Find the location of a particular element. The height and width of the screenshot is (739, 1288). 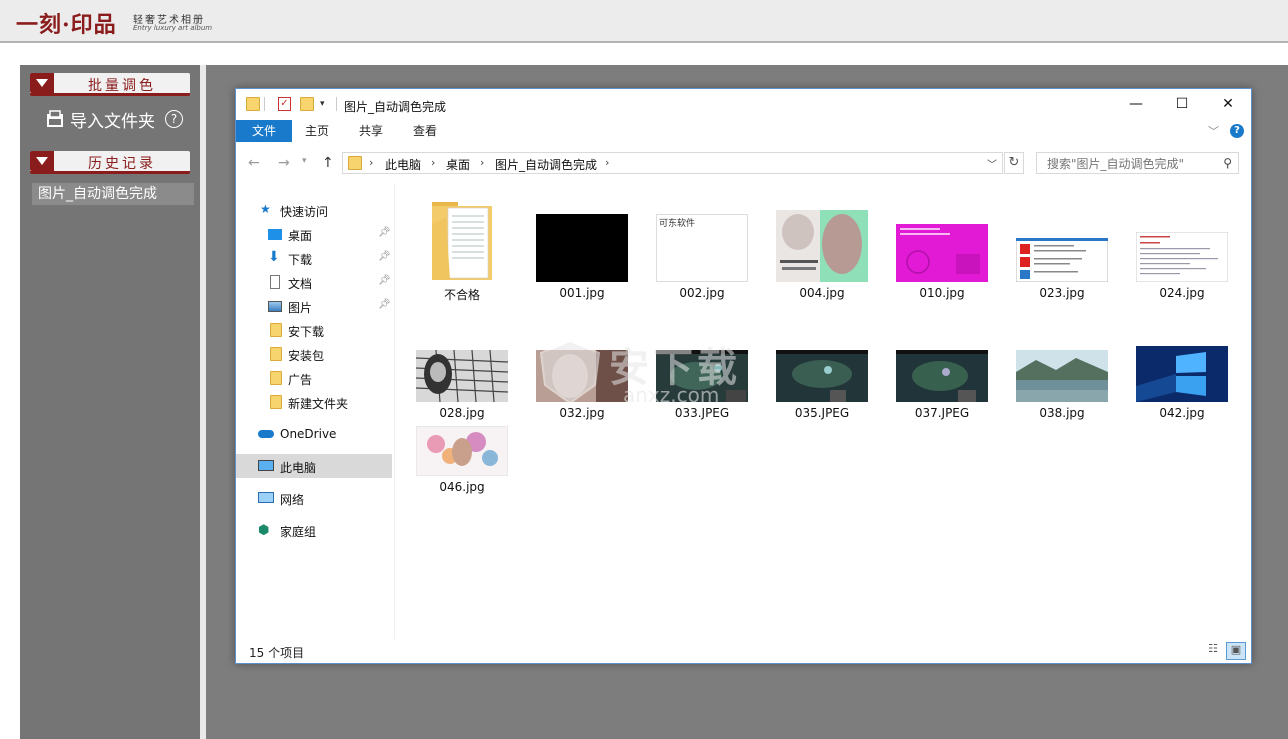

import-folder-button: 导入文件夹 ? is located at coordinates (114, 119).